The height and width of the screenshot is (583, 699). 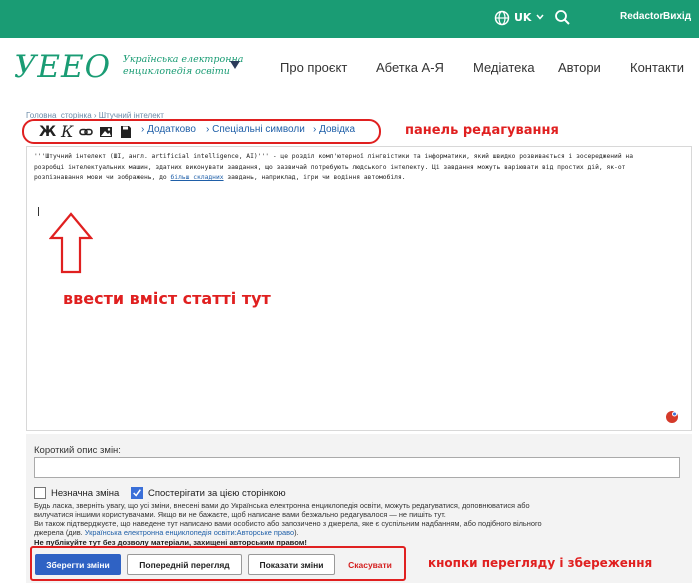 I want to click on nav-item-index: Абетка А-Я, so click(x=410, y=67).